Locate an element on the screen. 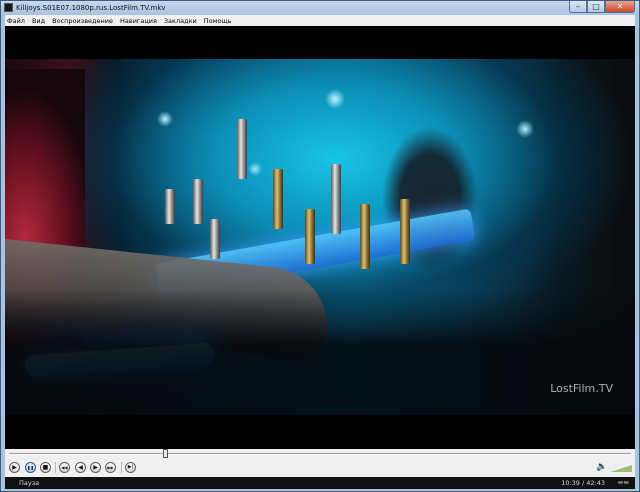 This screenshot has height=492, width=640. menu-file: Файл is located at coordinates (16, 21).